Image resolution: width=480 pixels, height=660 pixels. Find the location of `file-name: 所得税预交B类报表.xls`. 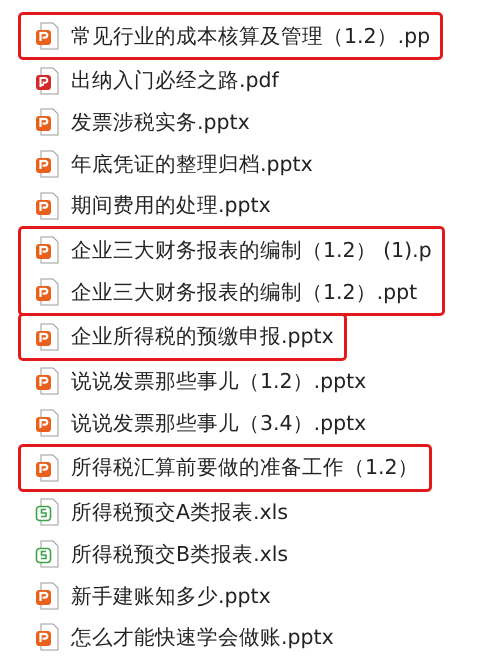

file-name: 所得税预交B类报表.xls is located at coordinates (179, 554).